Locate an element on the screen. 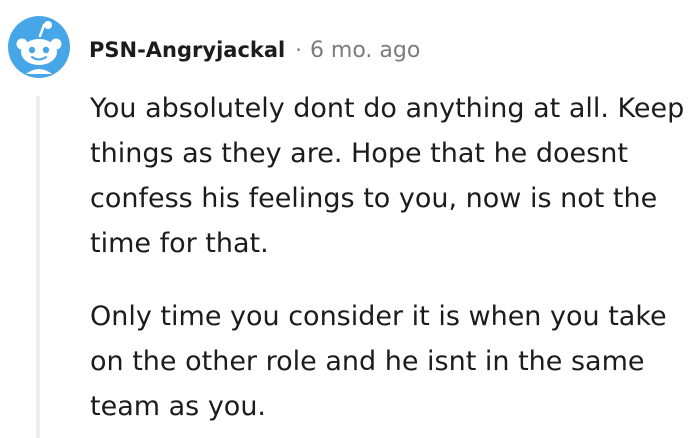  thread-collapse-line is located at coordinates (38, 267).